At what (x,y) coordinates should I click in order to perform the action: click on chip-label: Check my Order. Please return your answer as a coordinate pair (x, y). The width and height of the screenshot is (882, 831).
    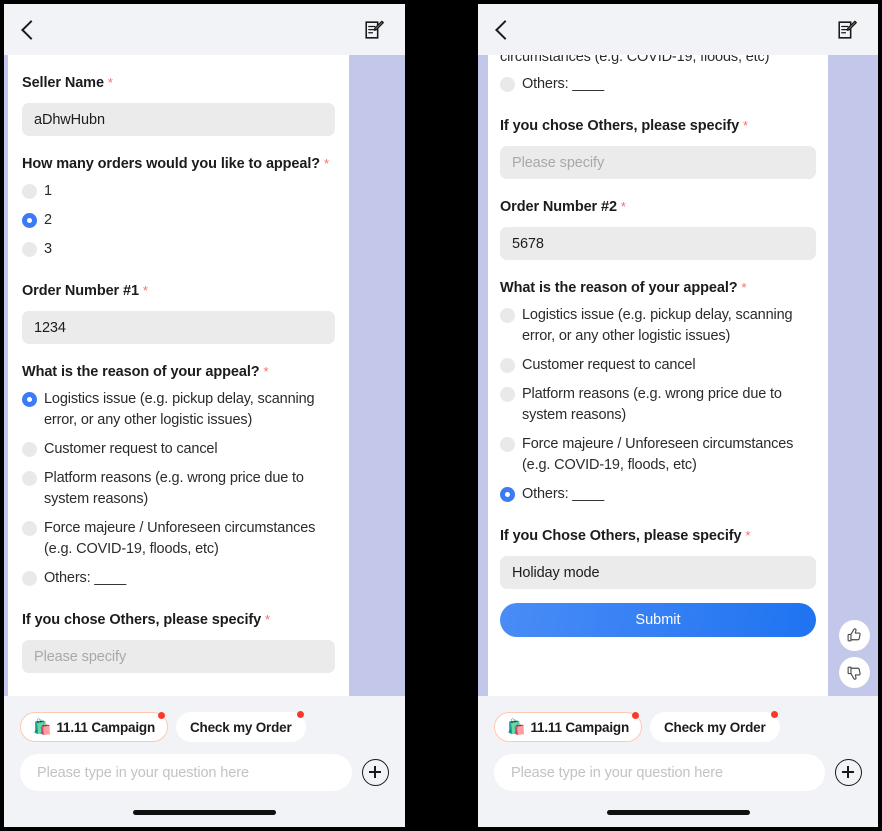
    Looking at the image, I should click on (241, 727).